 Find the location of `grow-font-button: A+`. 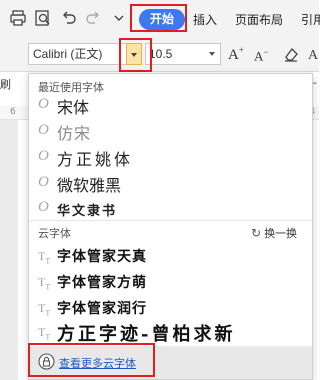

grow-font-button: A+ is located at coordinates (236, 54).